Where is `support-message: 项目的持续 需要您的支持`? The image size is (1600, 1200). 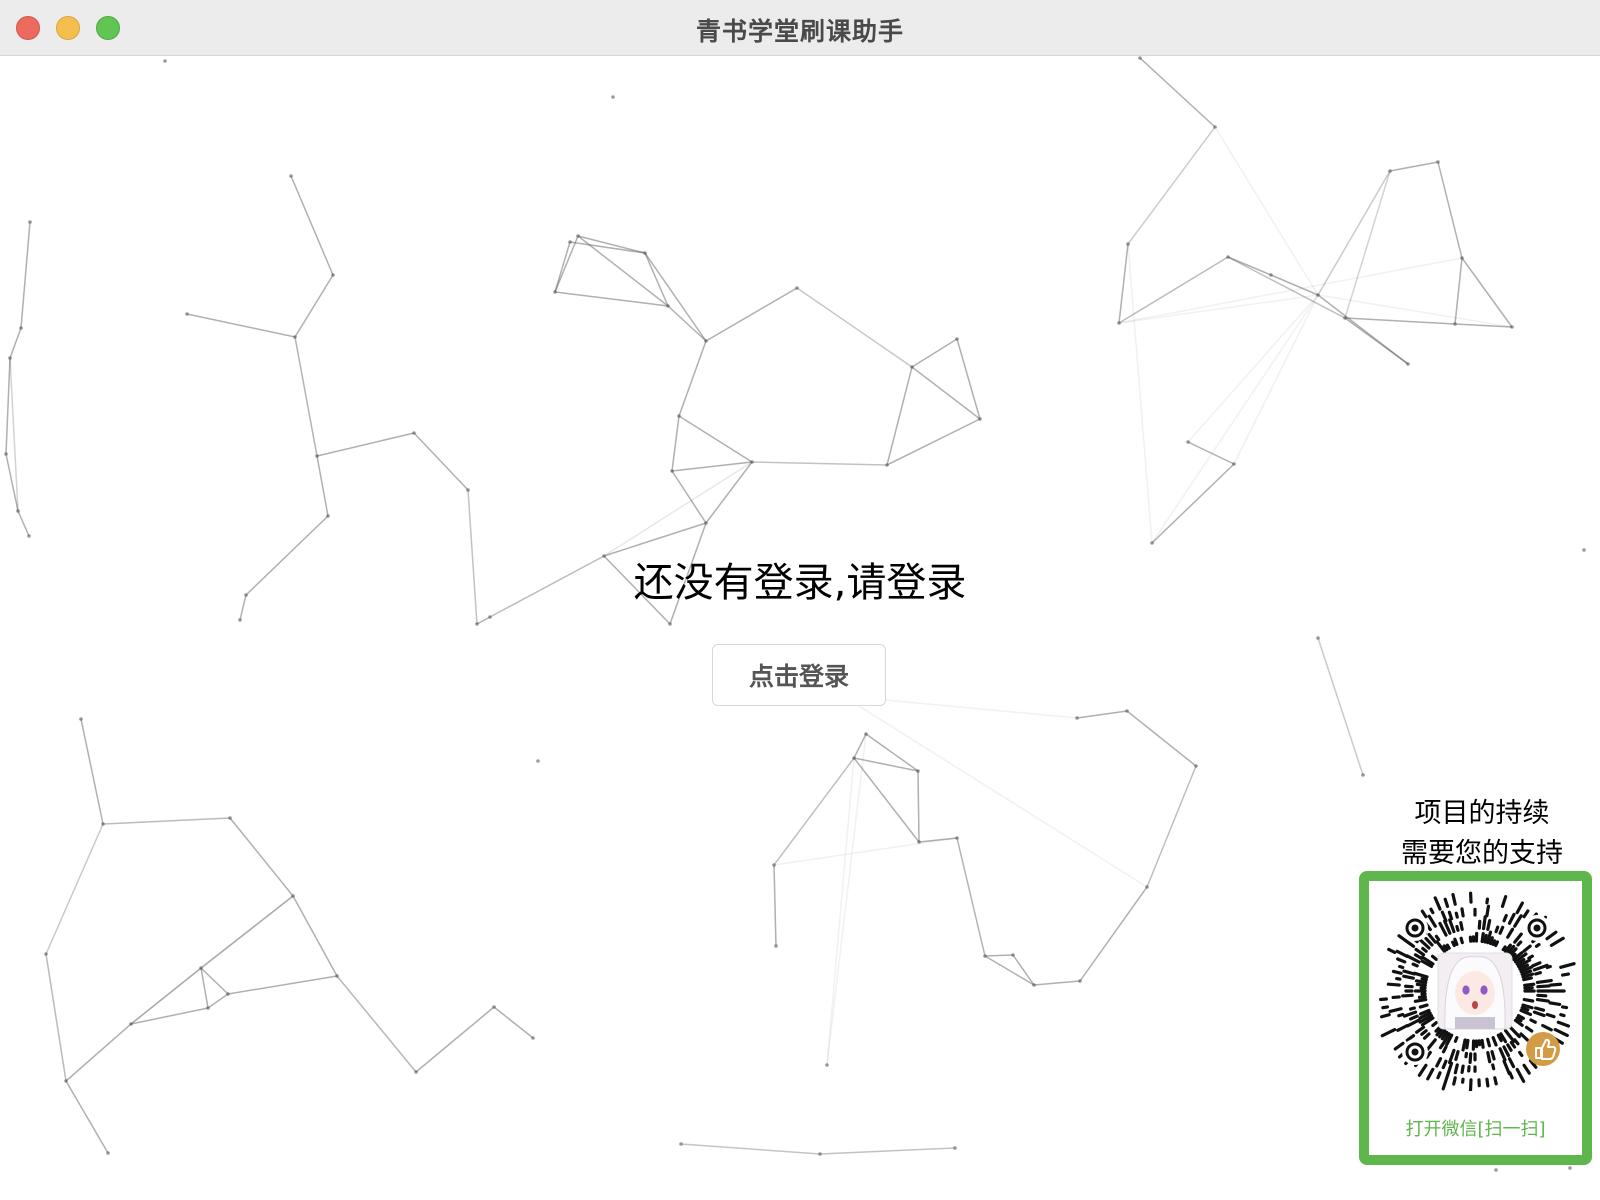 support-message: 项目的持续 需要您的支持 is located at coordinates (1482, 834).